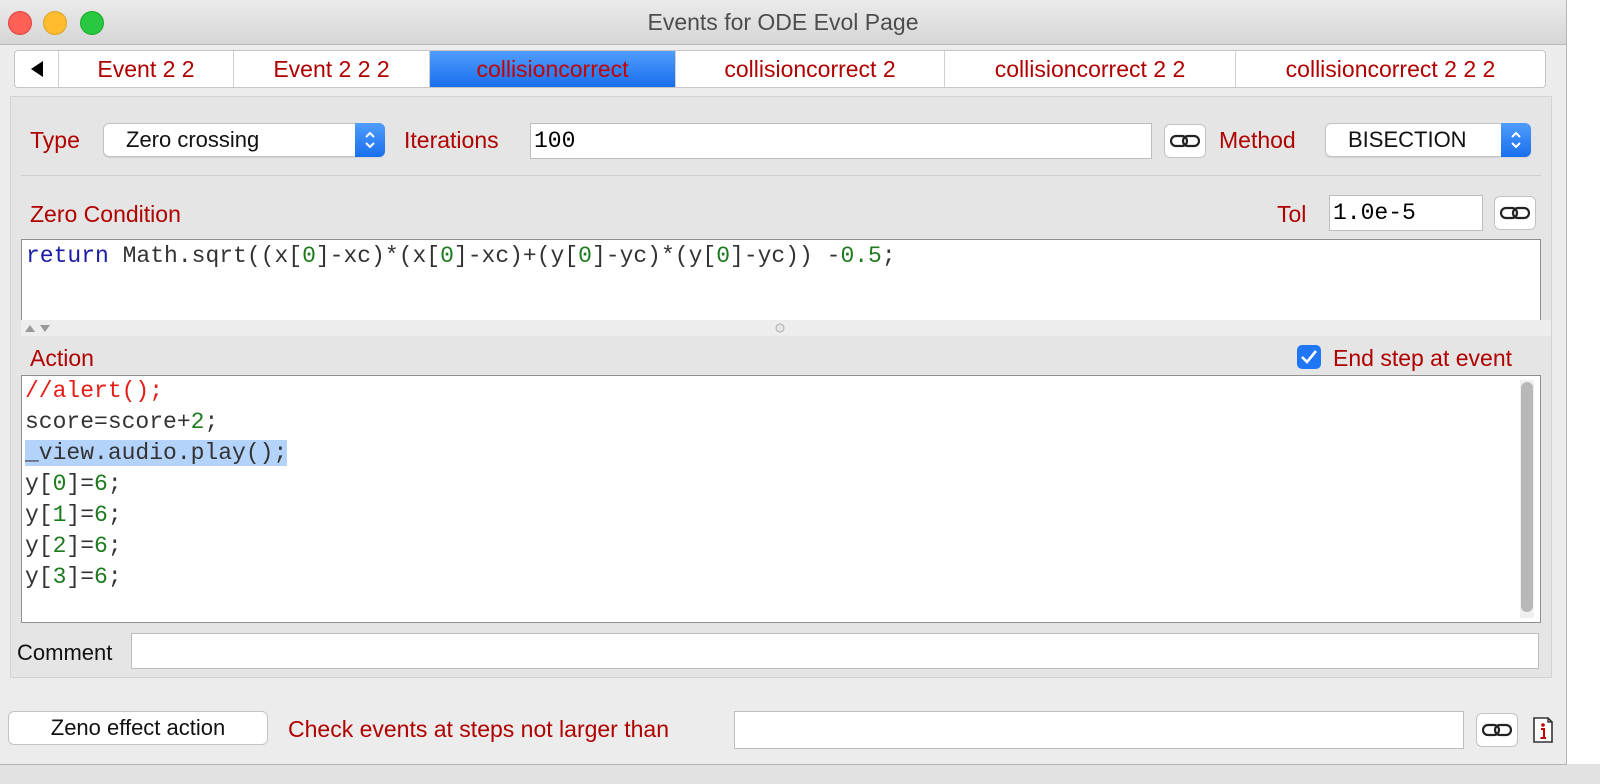 The height and width of the screenshot is (784, 1600). Describe the element at coordinates (841, 141) in the screenshot. I see `iterations-input: 100` at that location.